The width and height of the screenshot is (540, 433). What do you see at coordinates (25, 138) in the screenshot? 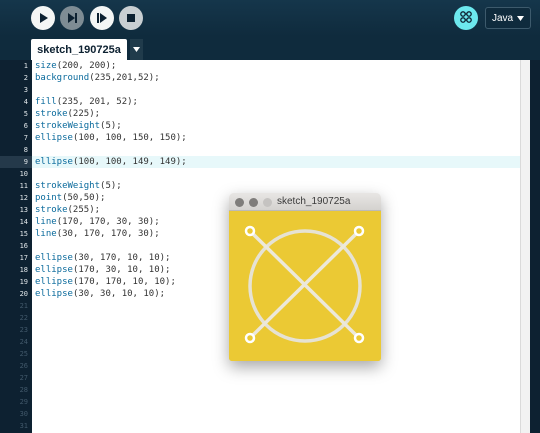
I see `line-number: 7` at bounding box center [25, 138].